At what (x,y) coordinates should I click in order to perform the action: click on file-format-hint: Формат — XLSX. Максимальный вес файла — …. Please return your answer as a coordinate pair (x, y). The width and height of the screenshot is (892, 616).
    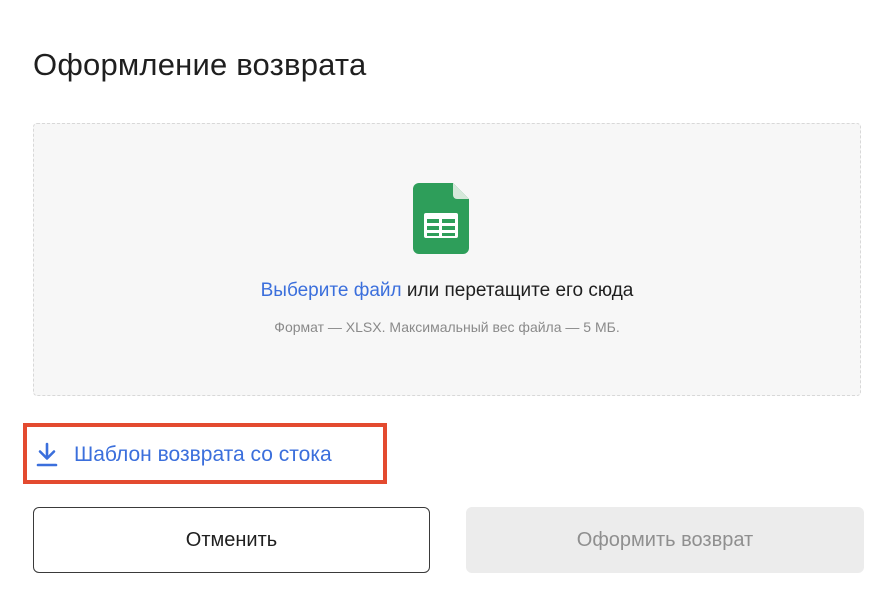
    Looking at the image, I should click on (447, 327).